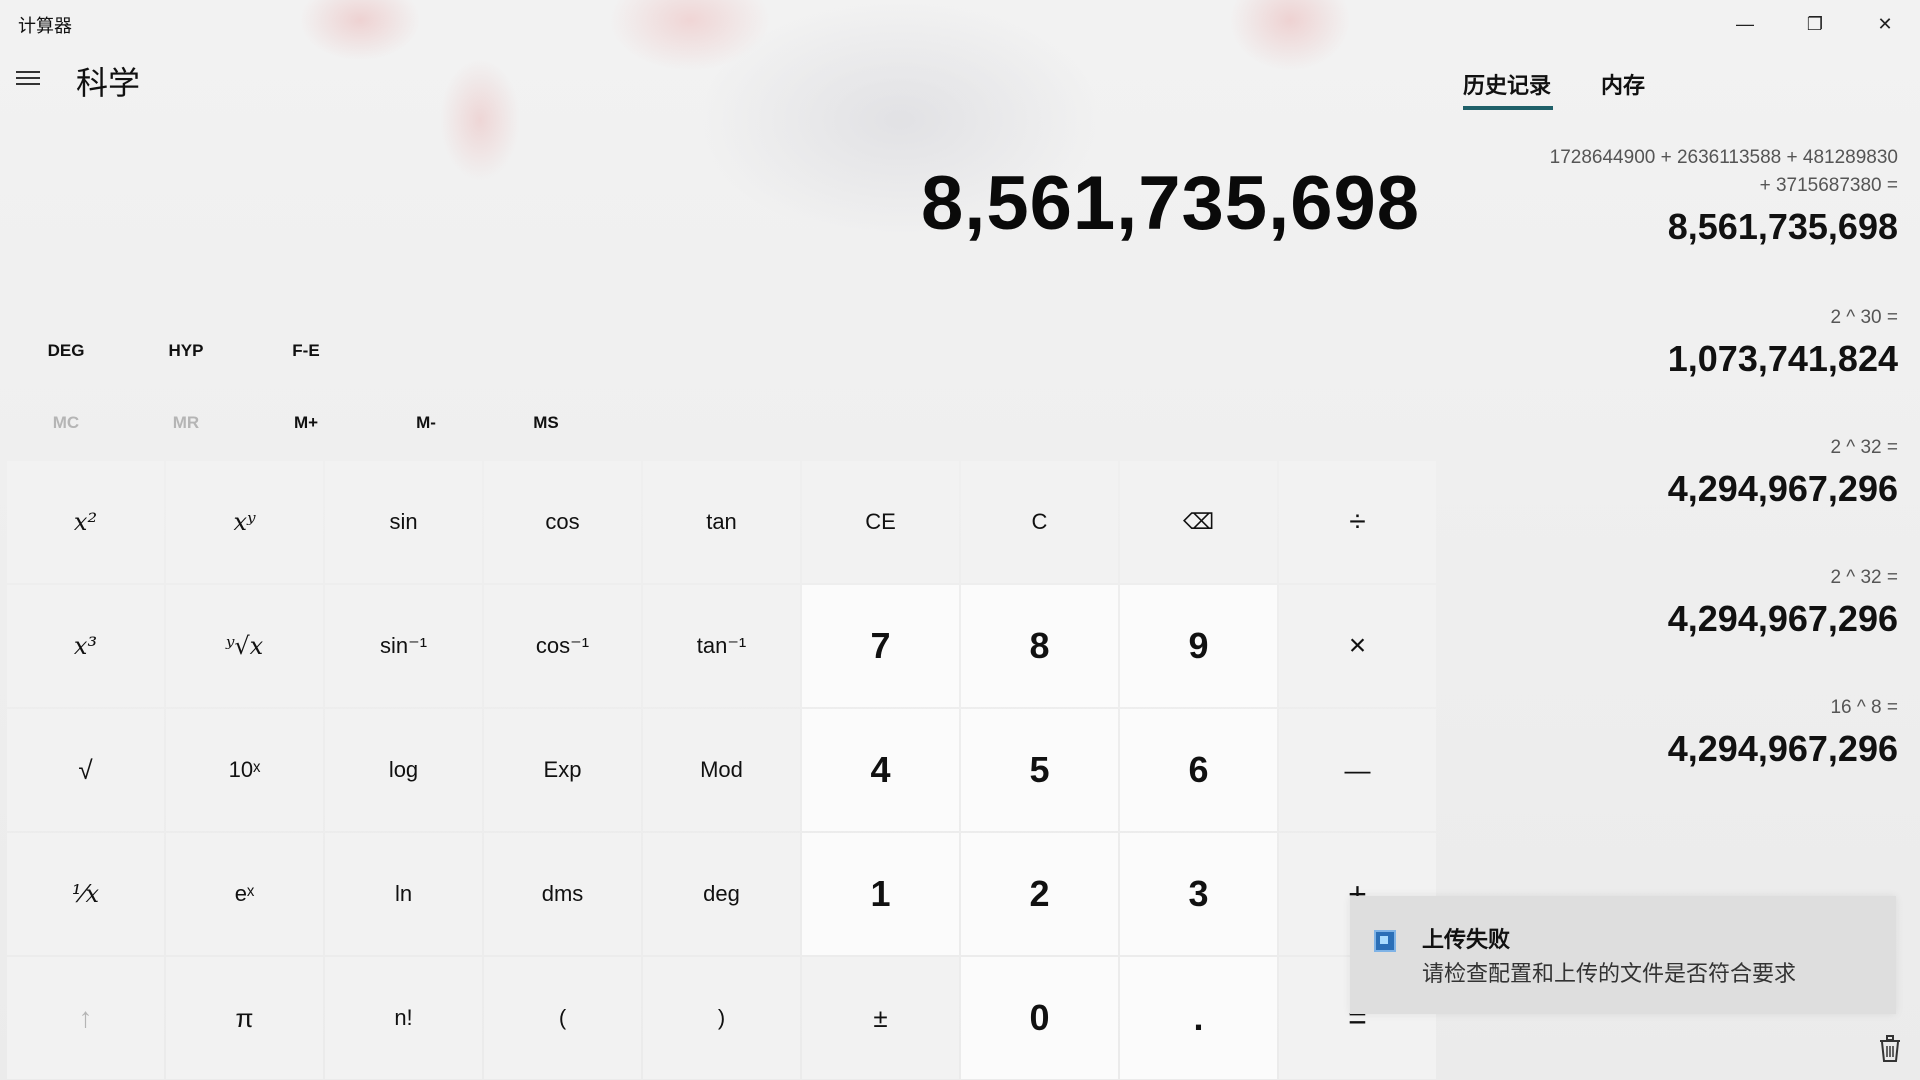 The image size is (1920, 1080). I want to click on x-cubed-button: x³, so click(85, 646).